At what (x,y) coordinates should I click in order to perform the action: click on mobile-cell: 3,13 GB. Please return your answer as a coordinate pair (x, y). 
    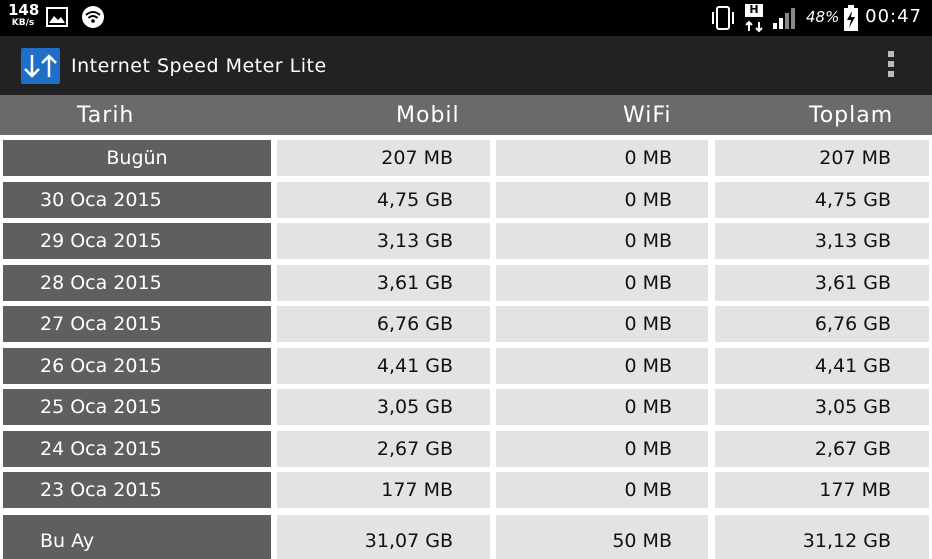
    Looking at the image, I should click on (383, 241).